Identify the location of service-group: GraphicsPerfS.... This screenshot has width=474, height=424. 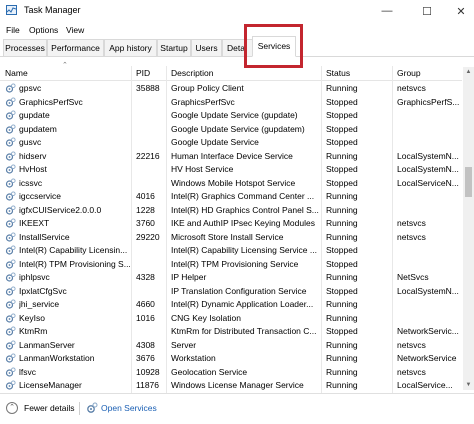
(428, 101).